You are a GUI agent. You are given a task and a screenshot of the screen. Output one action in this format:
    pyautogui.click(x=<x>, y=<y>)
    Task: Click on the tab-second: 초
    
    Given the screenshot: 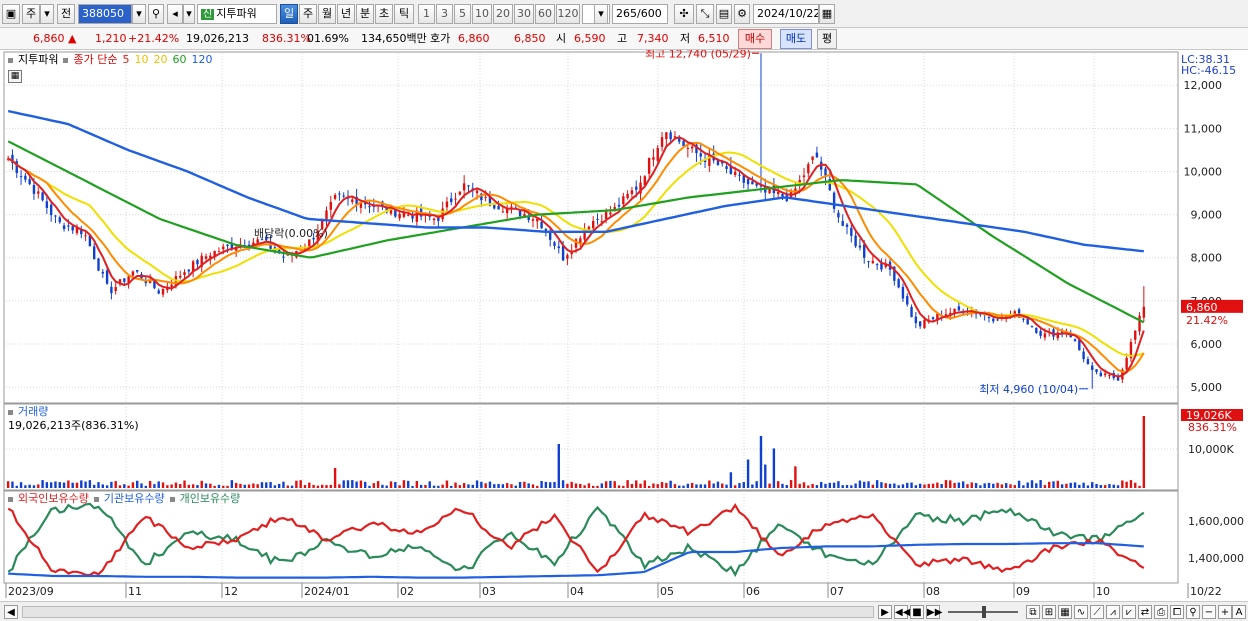 What is the action you would take?
    pyautogui.click(x=384, y=14)
    